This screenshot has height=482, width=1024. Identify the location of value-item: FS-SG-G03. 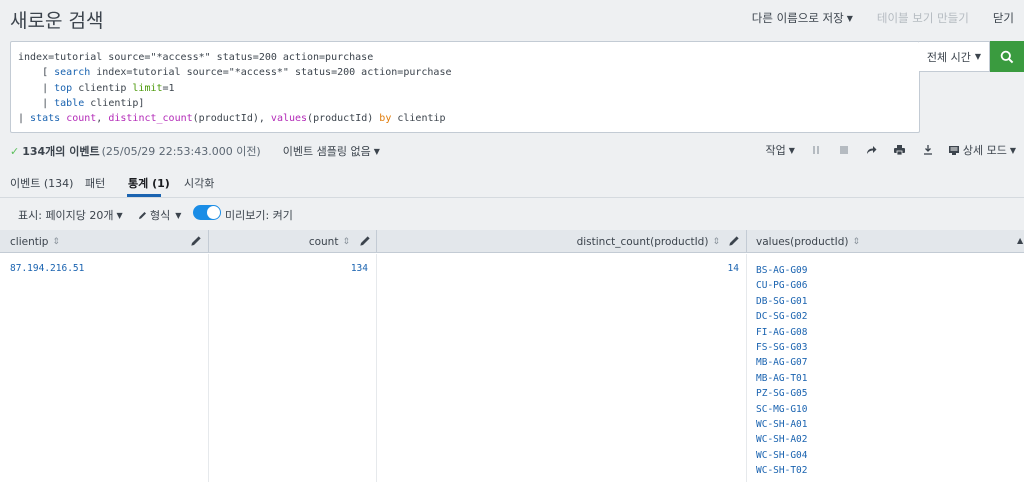
(781, 347).